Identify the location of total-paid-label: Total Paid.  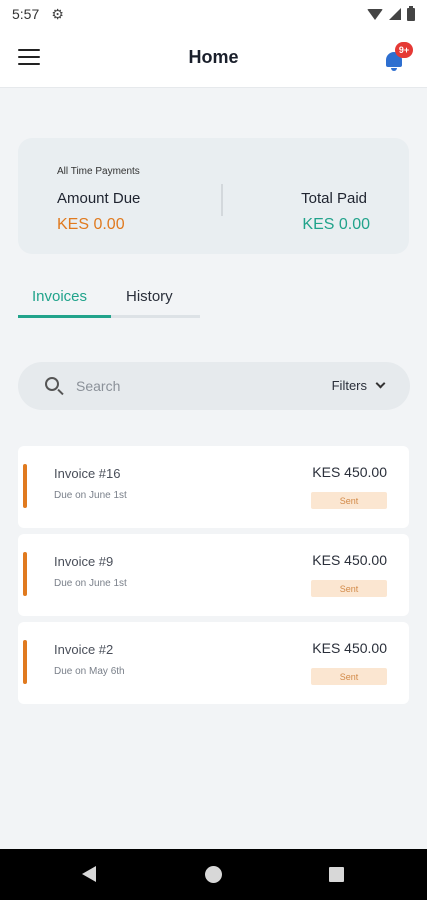
(334, 198).